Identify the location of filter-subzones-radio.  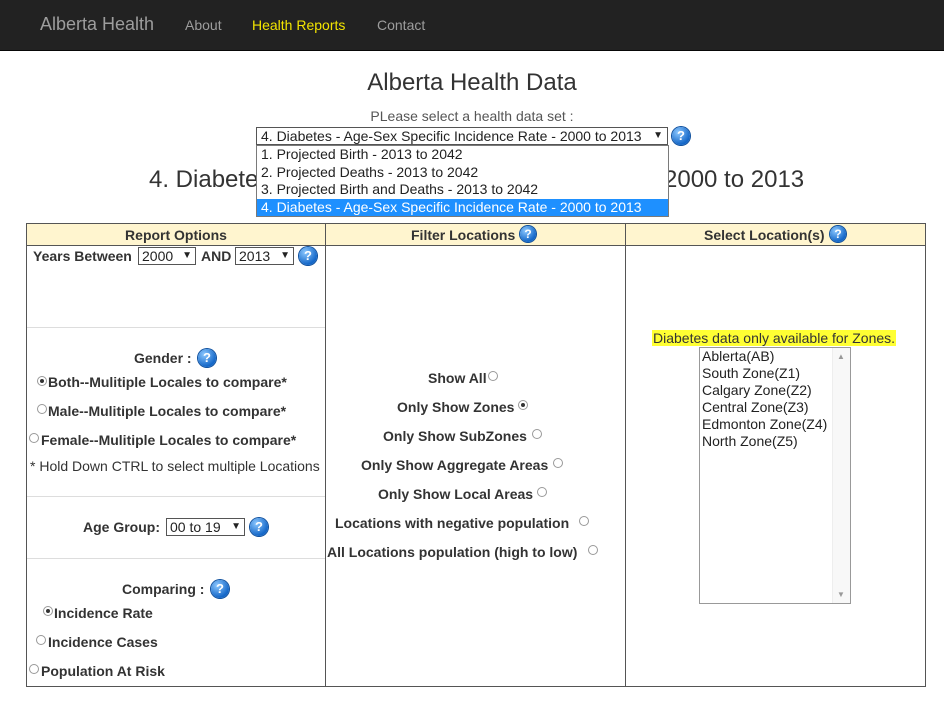
(537, 434).